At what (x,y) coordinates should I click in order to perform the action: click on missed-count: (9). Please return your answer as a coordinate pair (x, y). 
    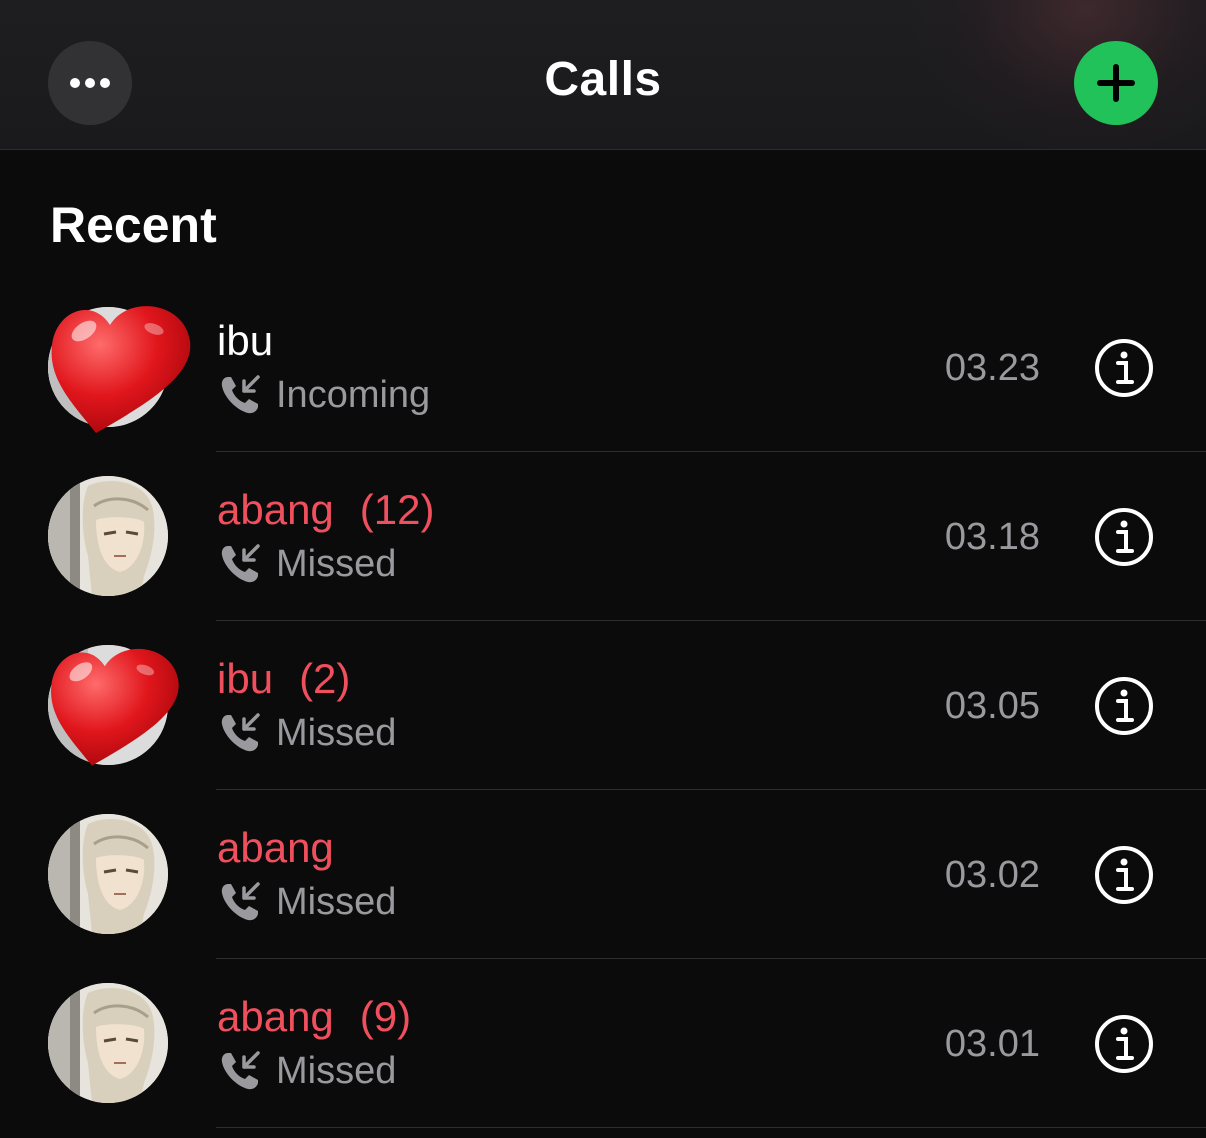
    Looking at the image, I should click on (385, 1016).